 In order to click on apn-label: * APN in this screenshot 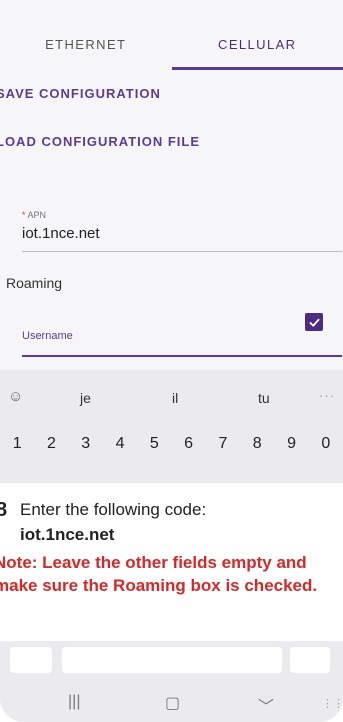, I will do `click(34, 215)`.